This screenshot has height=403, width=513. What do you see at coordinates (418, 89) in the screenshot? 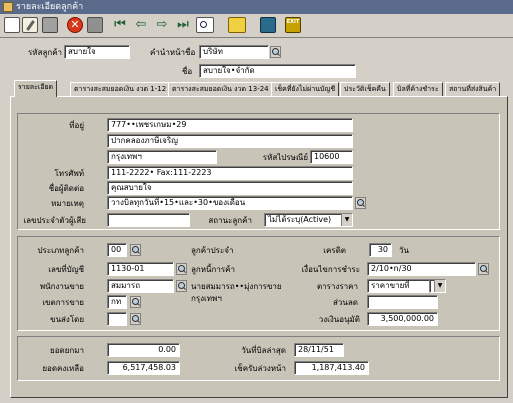
I see `tab-outstanding-bills: บิลที่ค้างชำระ` at bounding box center [418, 89].